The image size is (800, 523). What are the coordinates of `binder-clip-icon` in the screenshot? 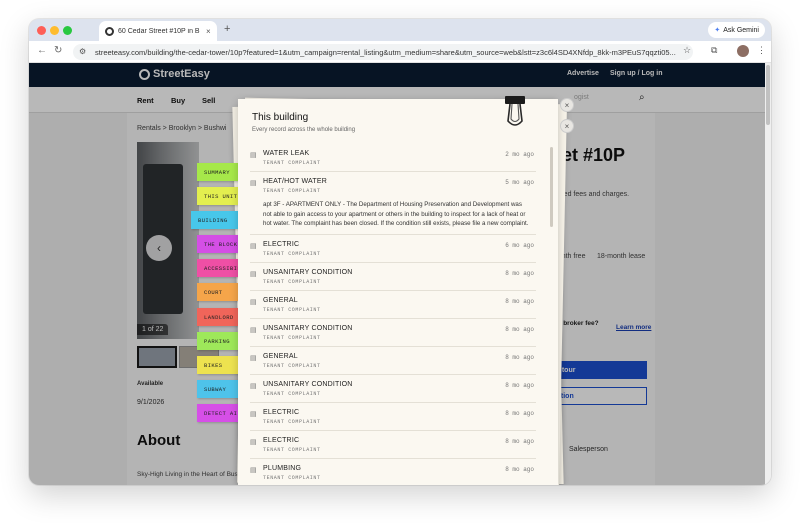 It's located at (515, 111).